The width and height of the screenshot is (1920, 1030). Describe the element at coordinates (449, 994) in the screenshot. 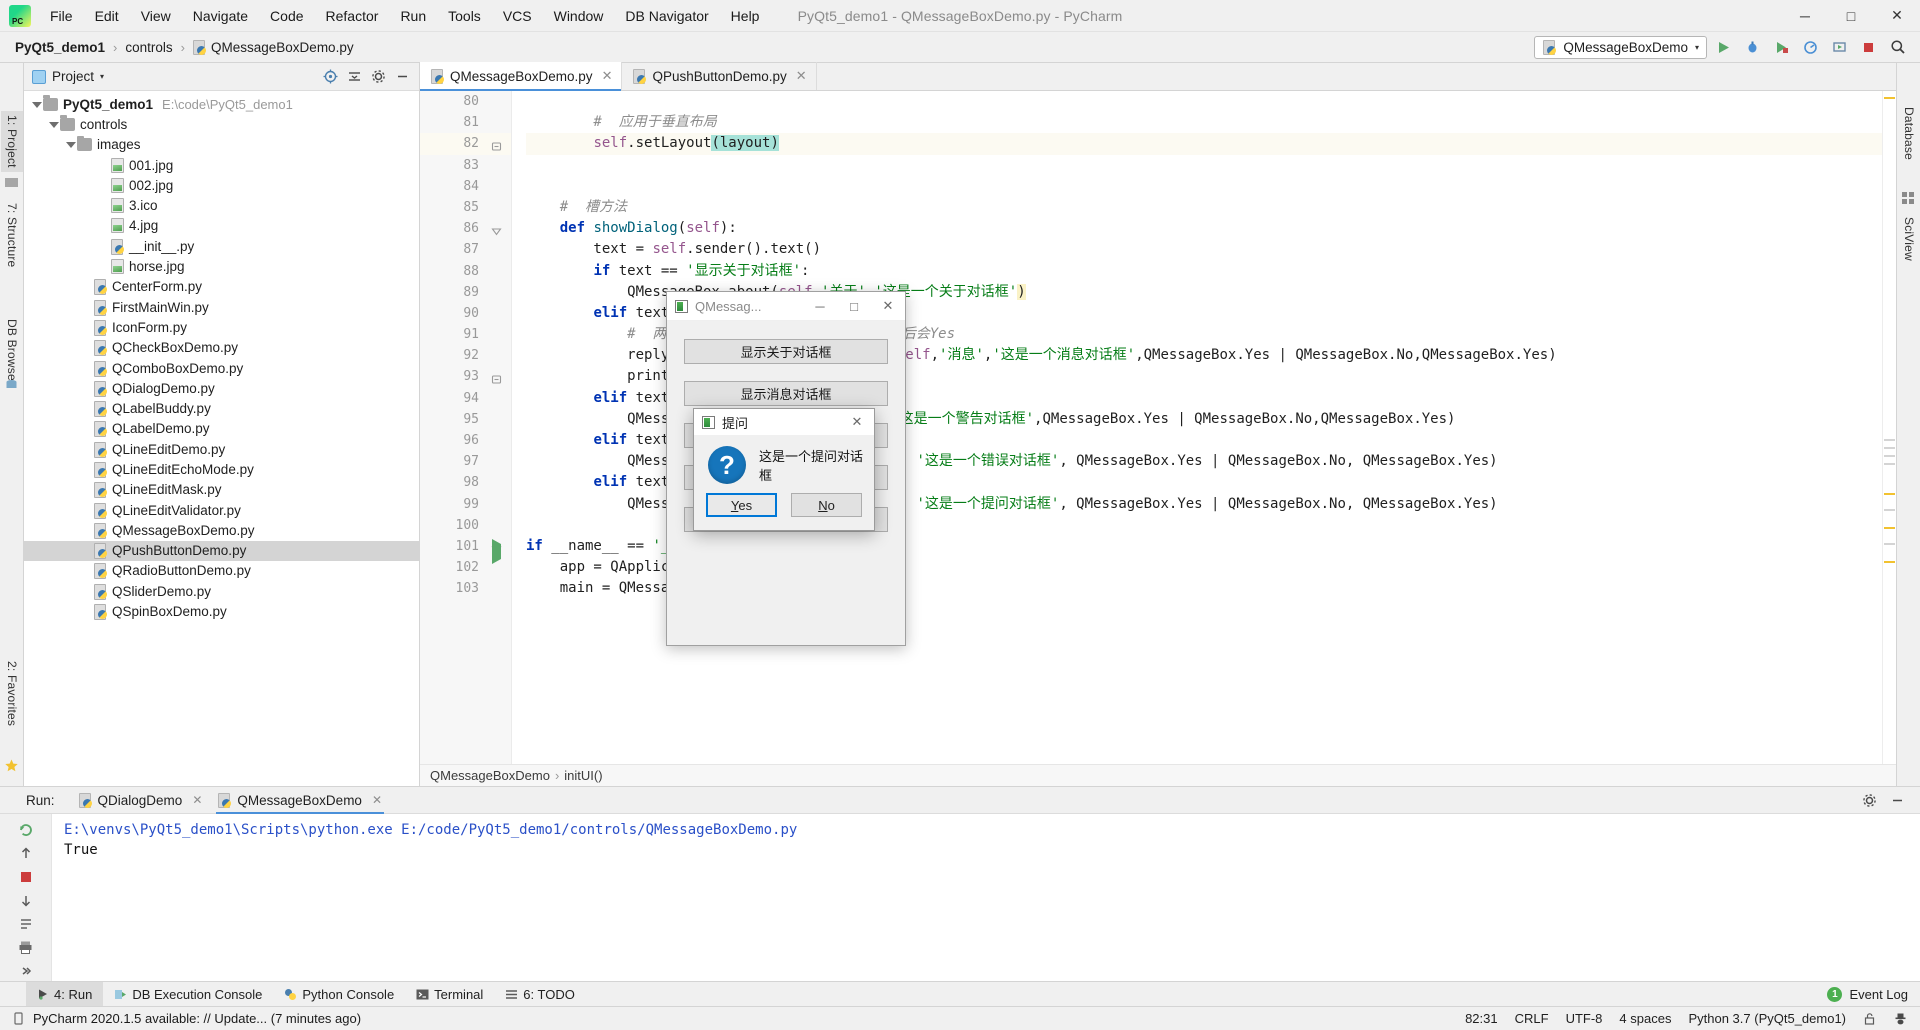

I see `tool-window-terminal: Terminal` at that location.